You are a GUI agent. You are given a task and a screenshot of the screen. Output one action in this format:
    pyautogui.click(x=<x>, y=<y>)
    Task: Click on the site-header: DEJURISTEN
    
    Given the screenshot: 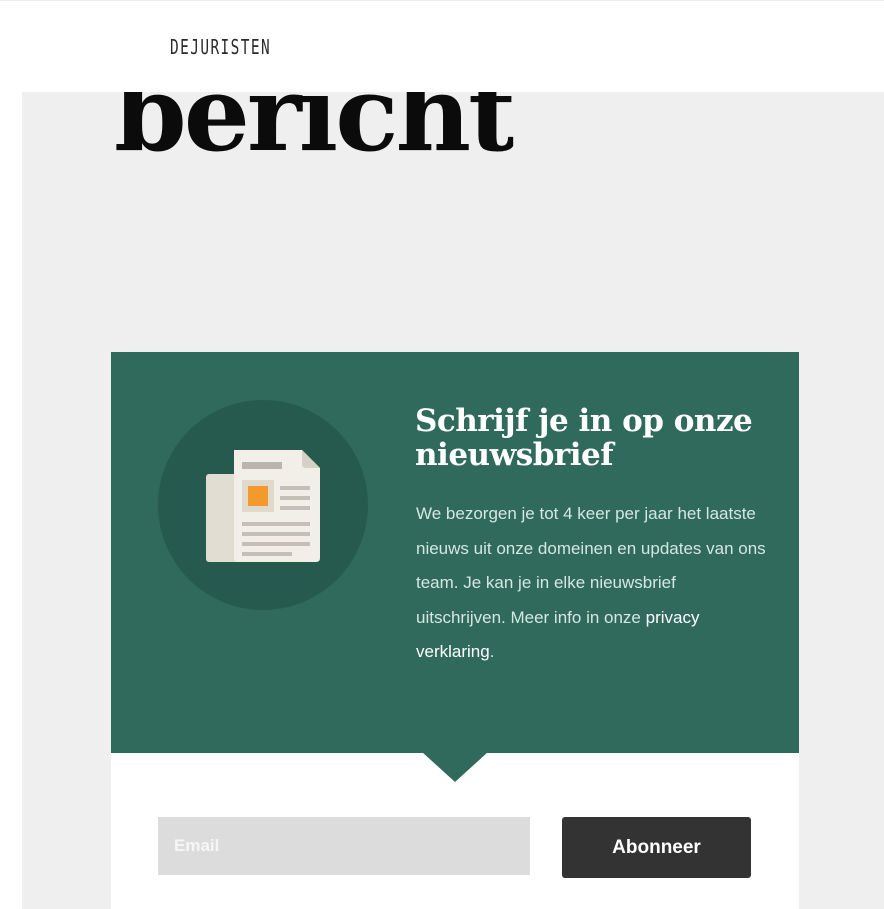 What is the action you would take?
    pyautogui.click(x=442, y=46)
    